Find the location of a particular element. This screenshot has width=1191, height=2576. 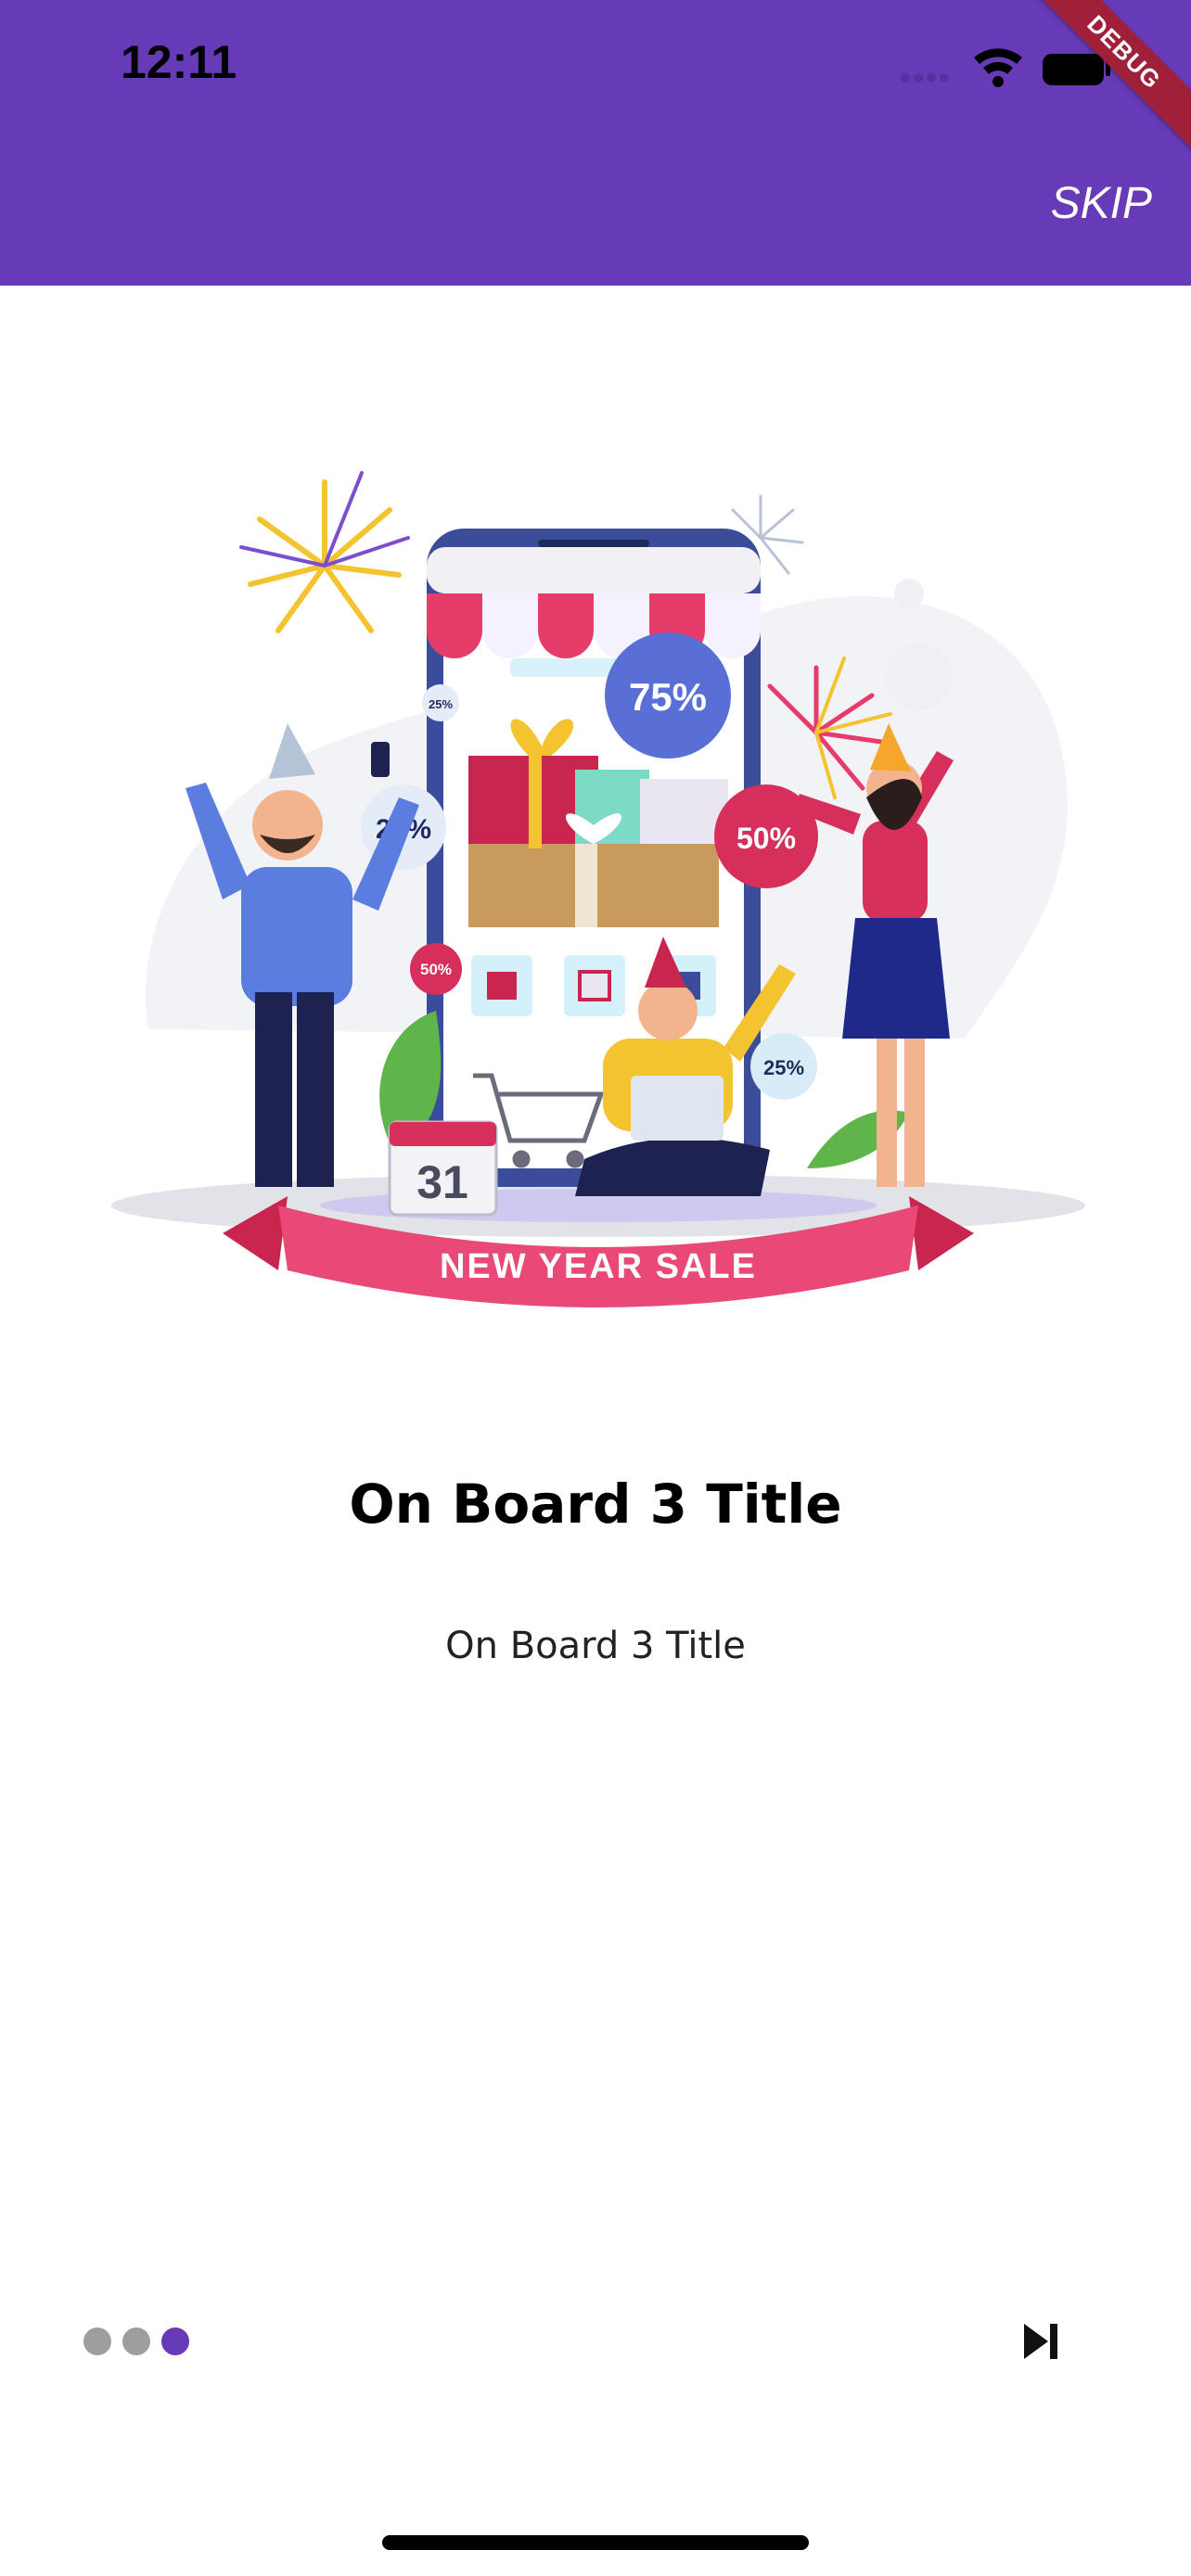

svg-text: 31 is located at coordinates (442, 1182).